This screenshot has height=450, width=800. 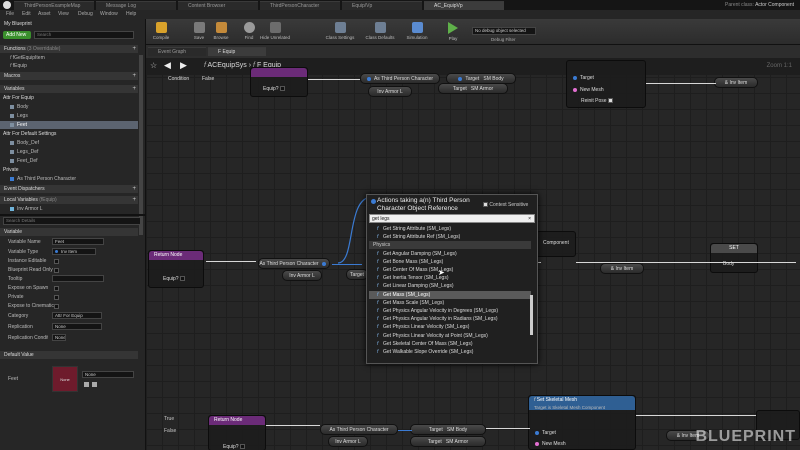 I want to click on return-equip-checkbox, so click(x=182, y=279).